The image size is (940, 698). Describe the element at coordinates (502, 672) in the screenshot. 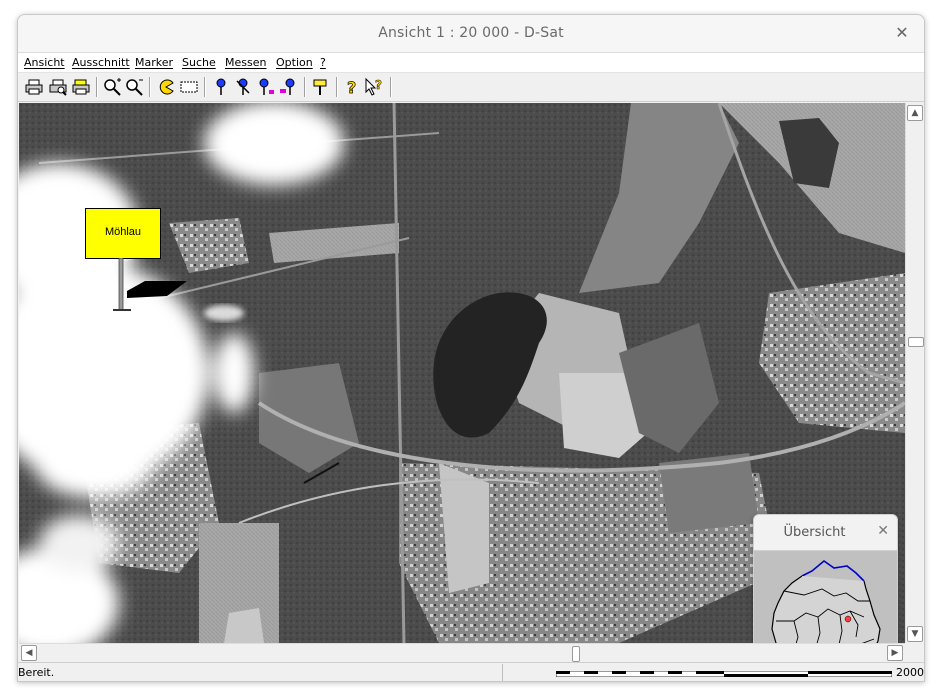

I see `status-divider` at that location.